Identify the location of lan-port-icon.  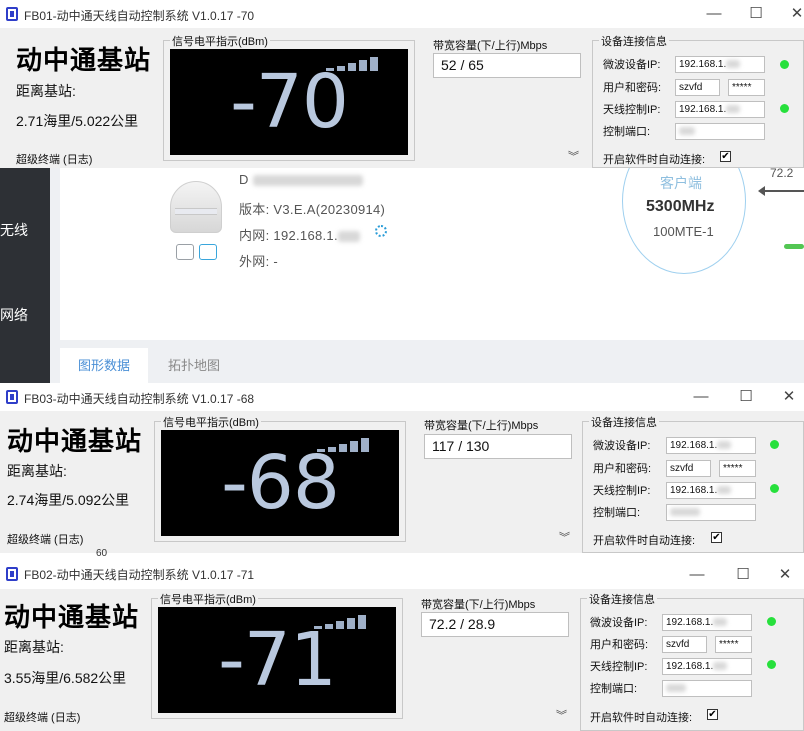
(185, 252).